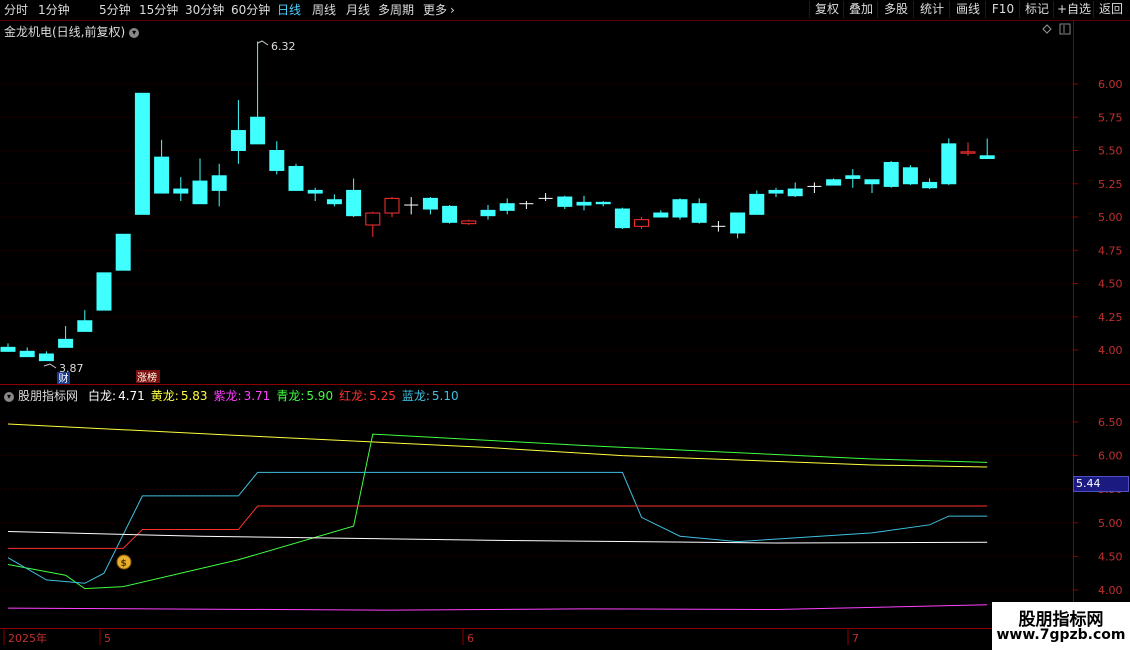 Image resolution: width=1130 pixels, height=650 pixels. What do you see at coordinates (116, 396) in the screenshot?
I see `indicator-value: 白龙: 4.71` at bounding box center [116, 396].